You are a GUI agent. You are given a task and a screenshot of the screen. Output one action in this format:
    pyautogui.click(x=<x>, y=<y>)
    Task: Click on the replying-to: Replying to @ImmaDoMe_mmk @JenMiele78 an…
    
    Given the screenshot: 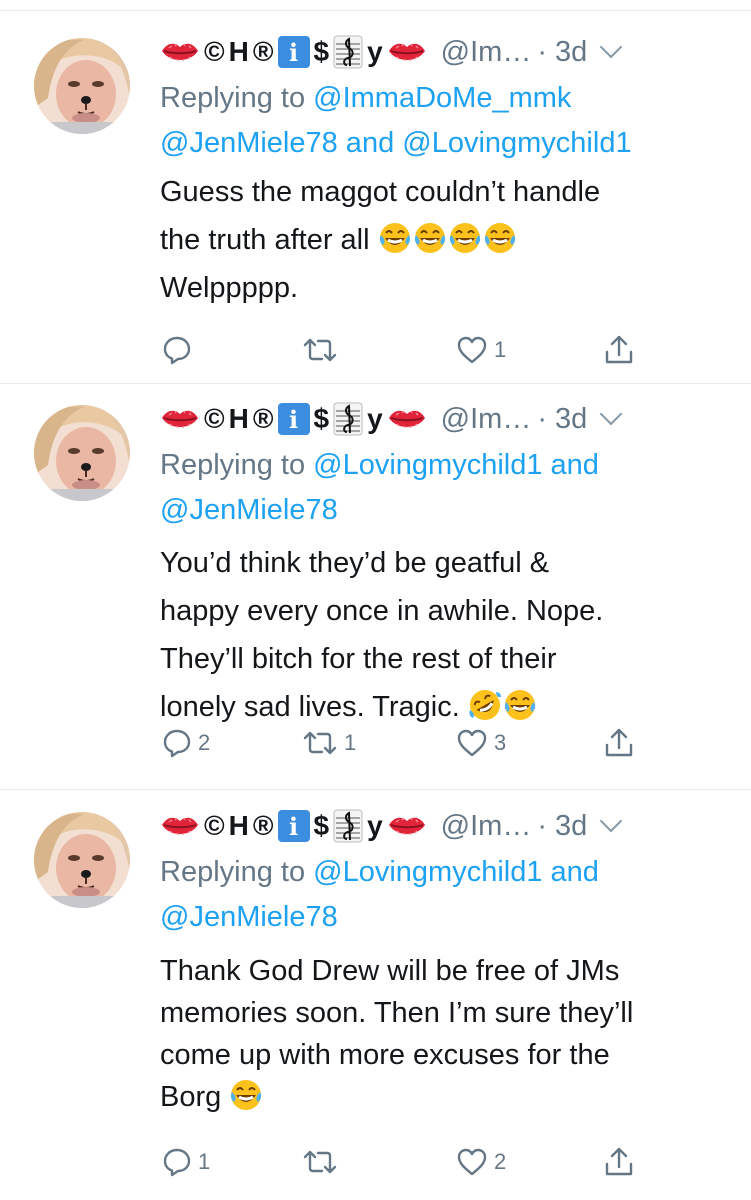 What is the action you would take?
    pyautogui.click(x=445, y=121)
    